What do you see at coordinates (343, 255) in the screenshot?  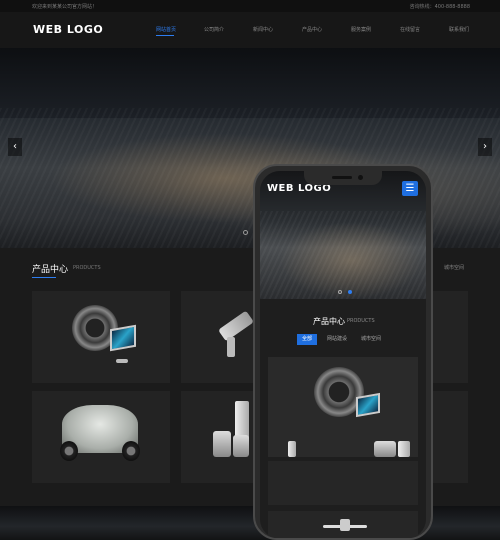 I see `phone-hero-city-image` at bounding box center [343, 255].